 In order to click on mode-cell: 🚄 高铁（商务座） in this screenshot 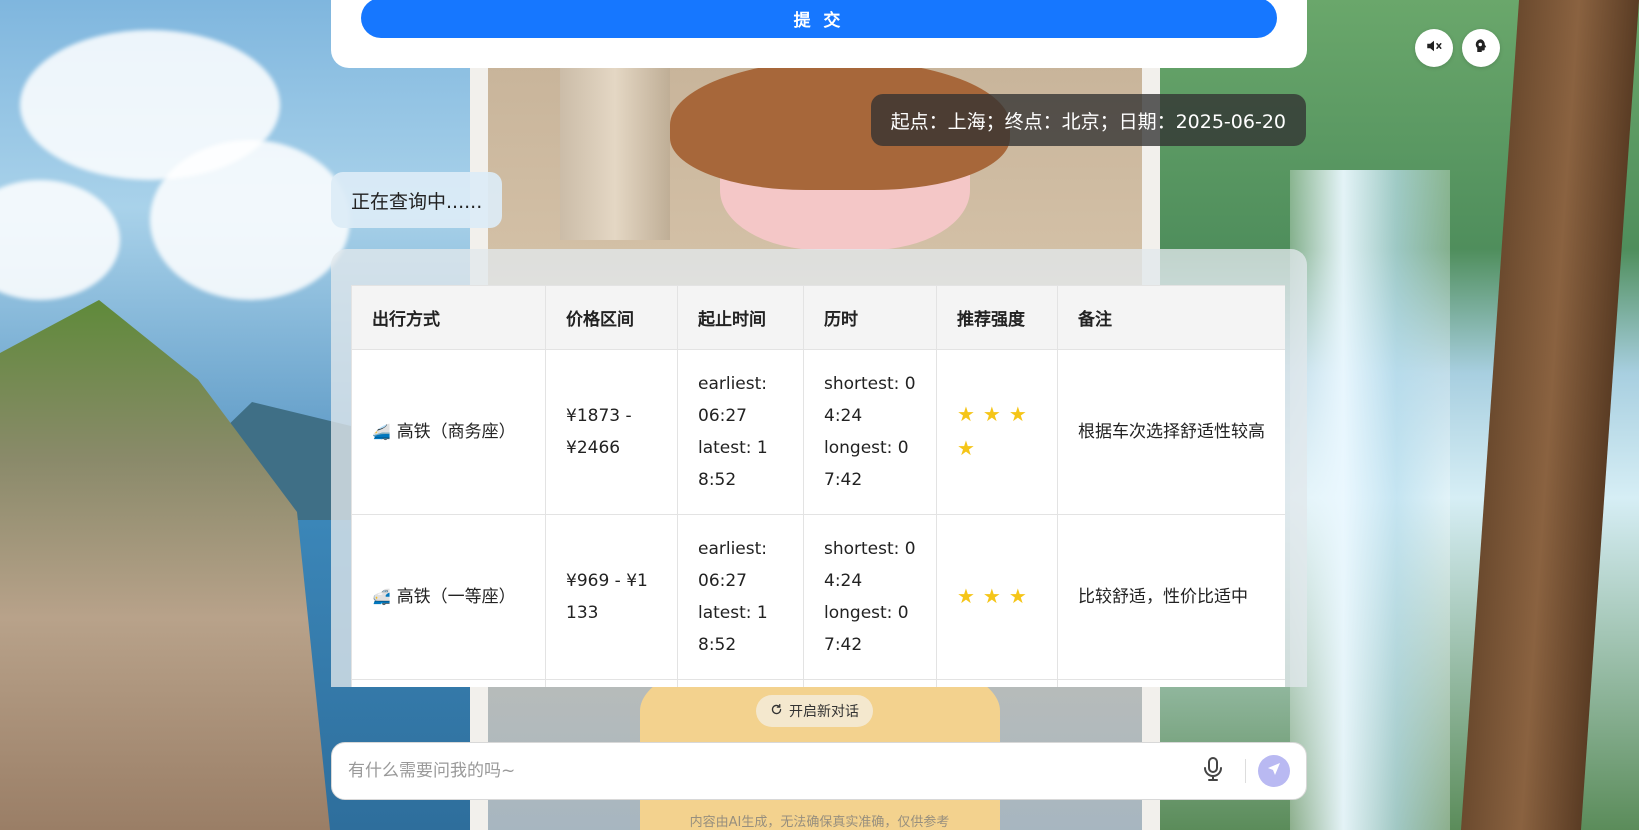, I will do `click(448, 432)`.